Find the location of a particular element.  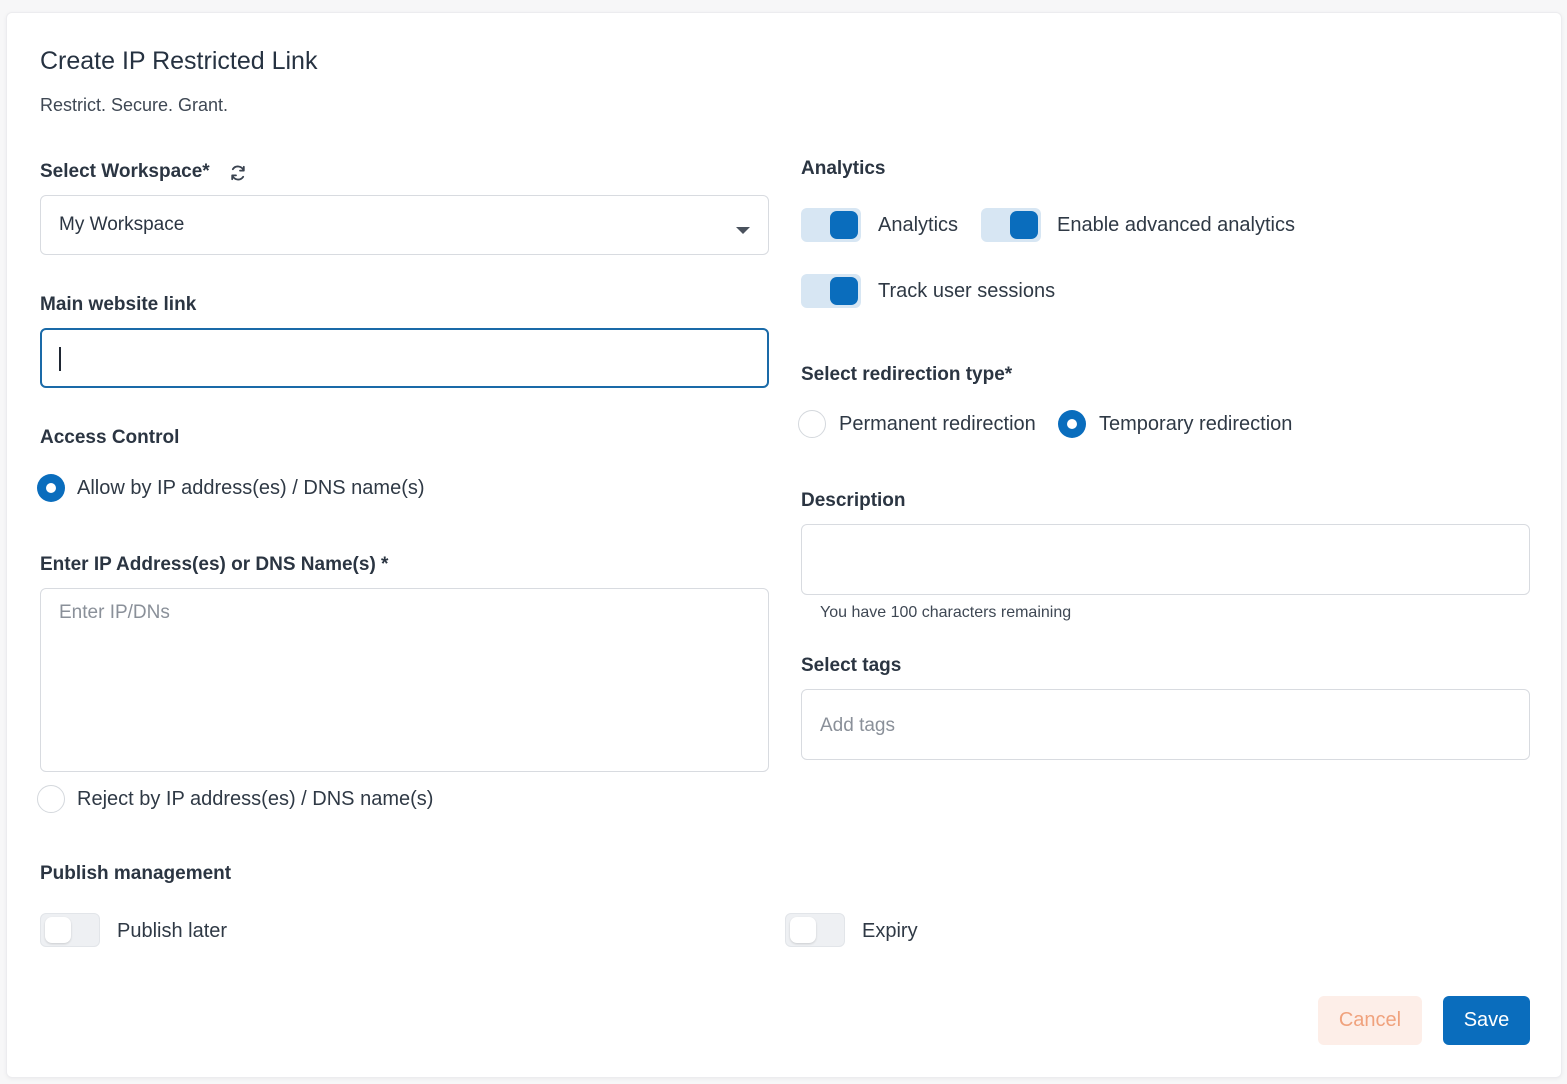

analytics-section-label: Analytics is located at coordinates (843, 168).